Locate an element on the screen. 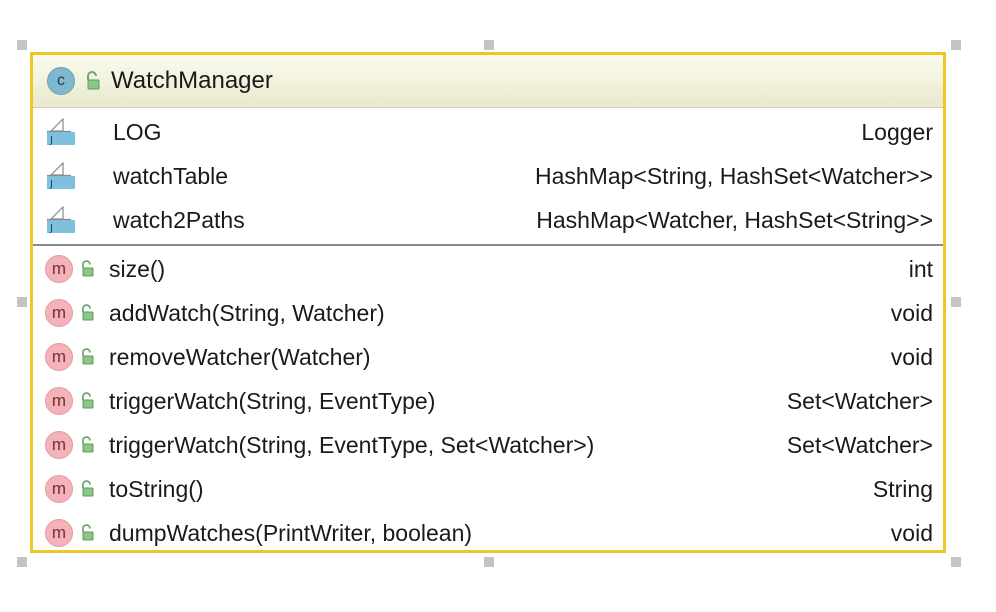 This screenshot has height=612, width=996. resize-handle-bottom is located at coordinates (489, 562).